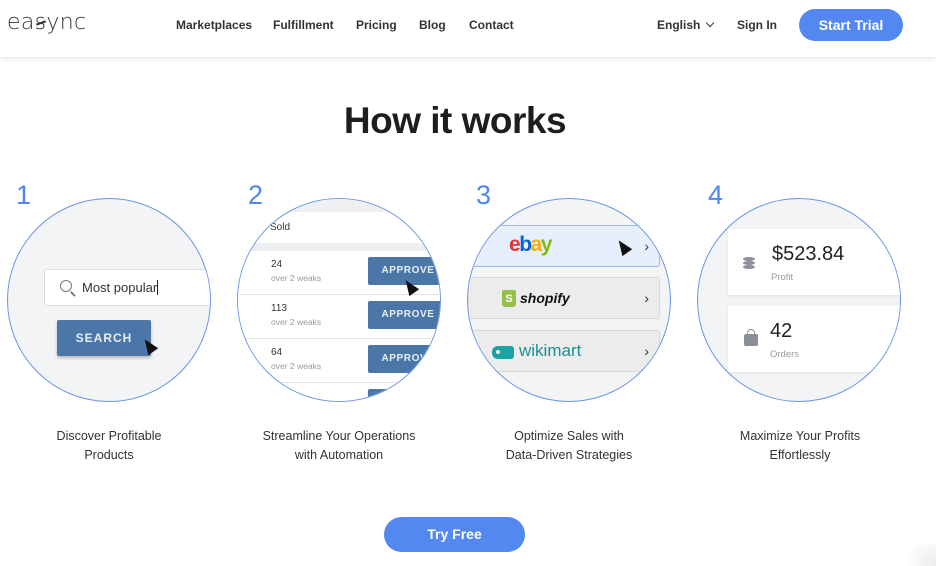 This screenshot has height=566, width=936. I want to click on nav-contact: Contact, so click(491, 25).